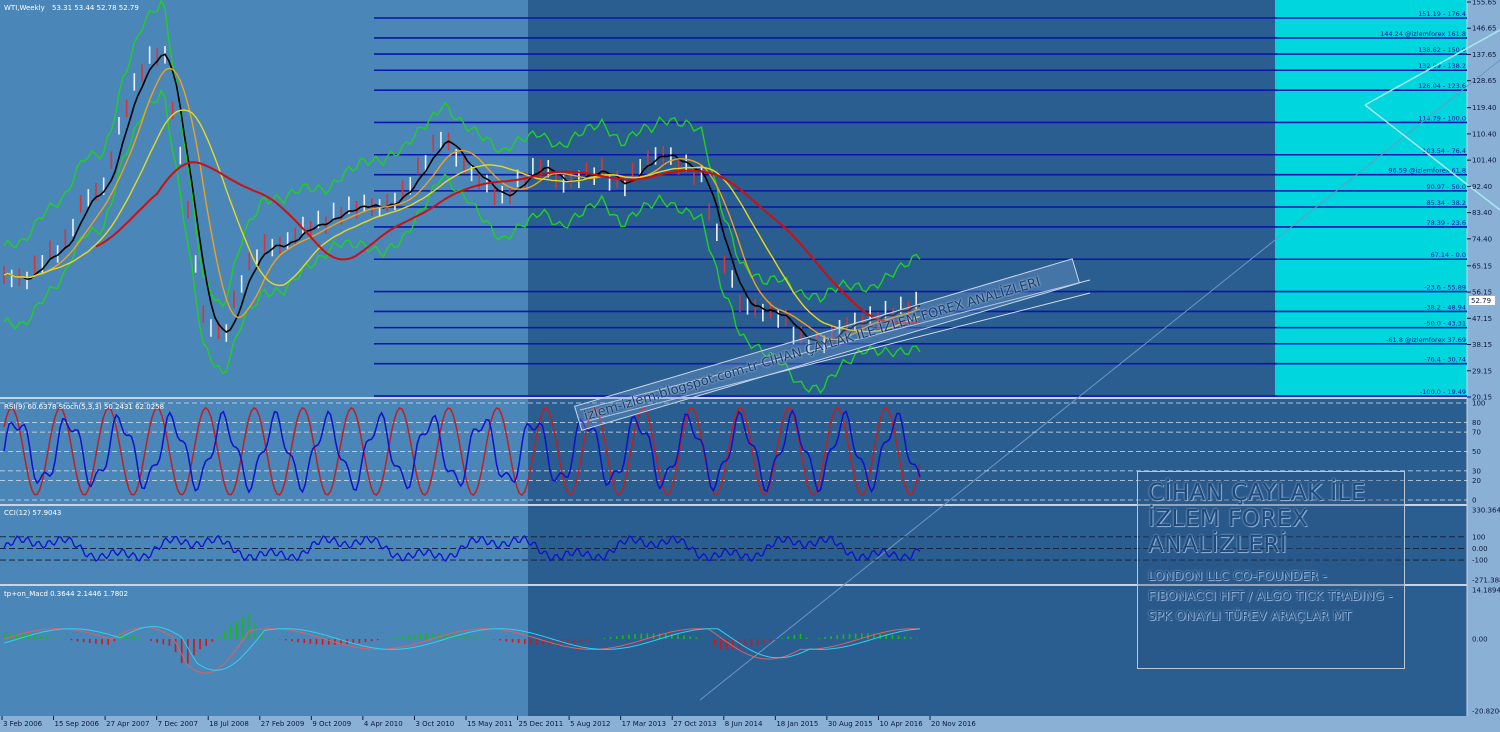 The image size is (1500, 732). What do you see at coordinates (901, 724) in the screenshot?
I see `time-tick-label: 10 Apr 2016` at bounding box center [901, 724].